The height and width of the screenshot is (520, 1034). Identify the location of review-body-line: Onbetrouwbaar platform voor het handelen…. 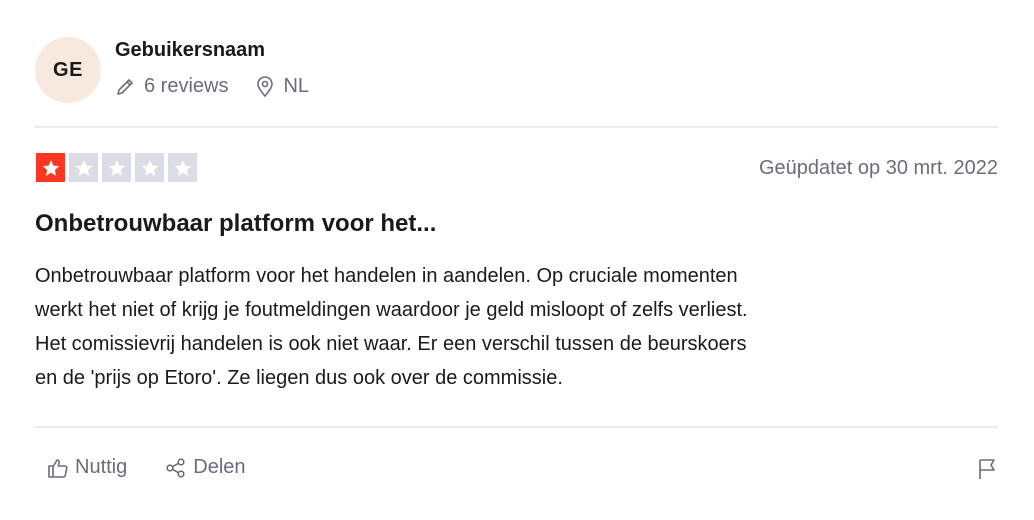
(386, 276).